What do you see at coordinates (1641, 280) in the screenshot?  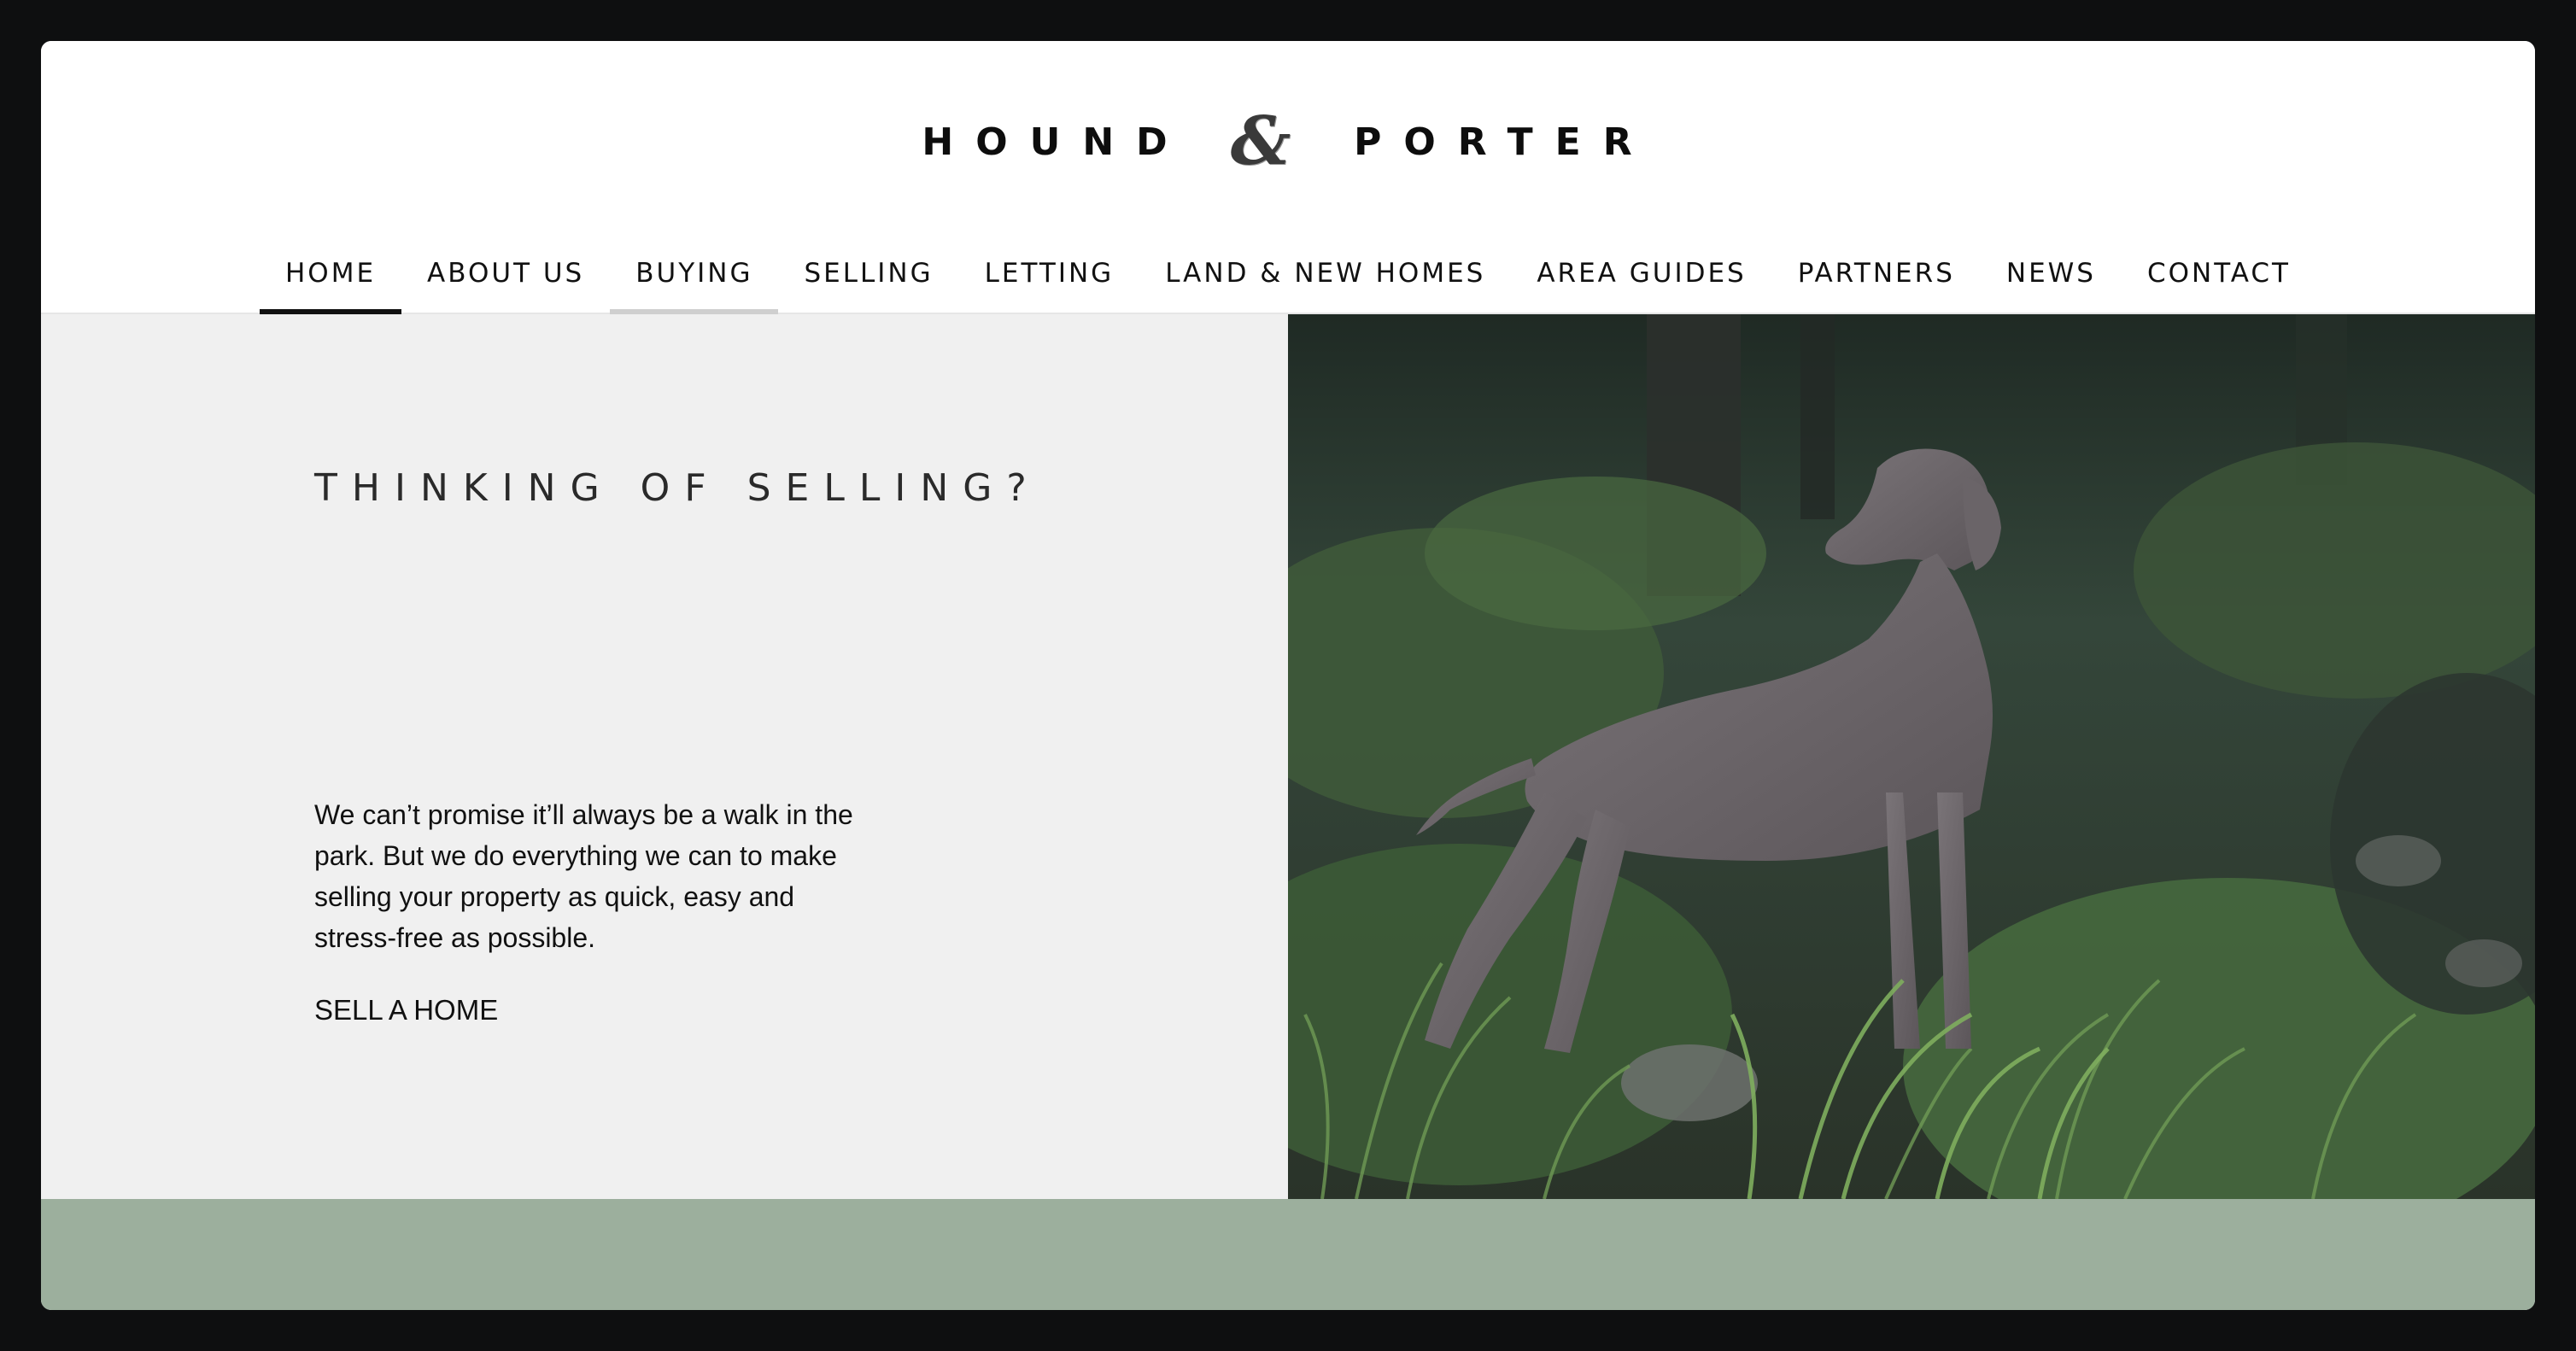 I see `nav-item-area-guides: AREA GUIDES` at bounding box center [1641, 280].